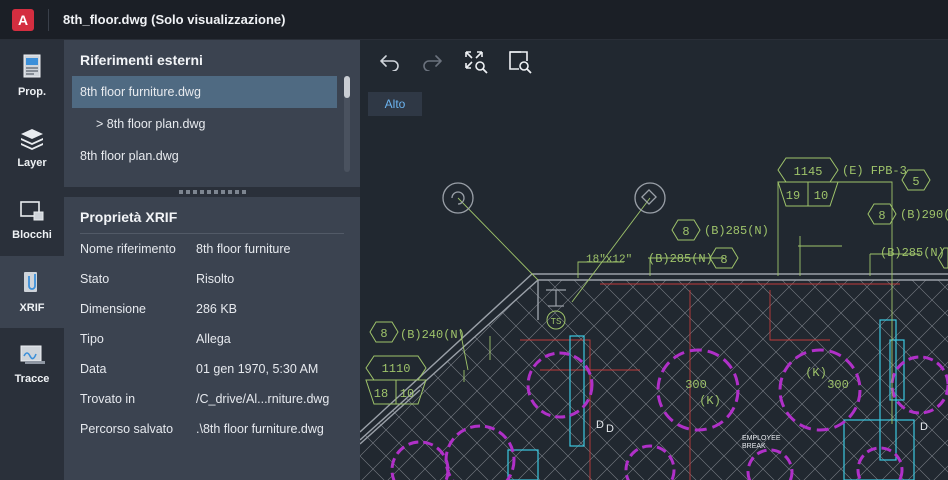  I want to click on prop-row-type: Tipo Allega, so click(215, 342).